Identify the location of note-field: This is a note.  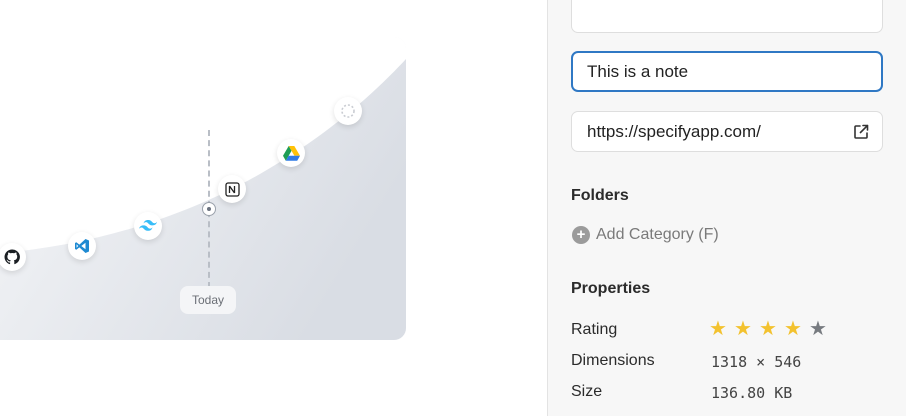
(727, 71).